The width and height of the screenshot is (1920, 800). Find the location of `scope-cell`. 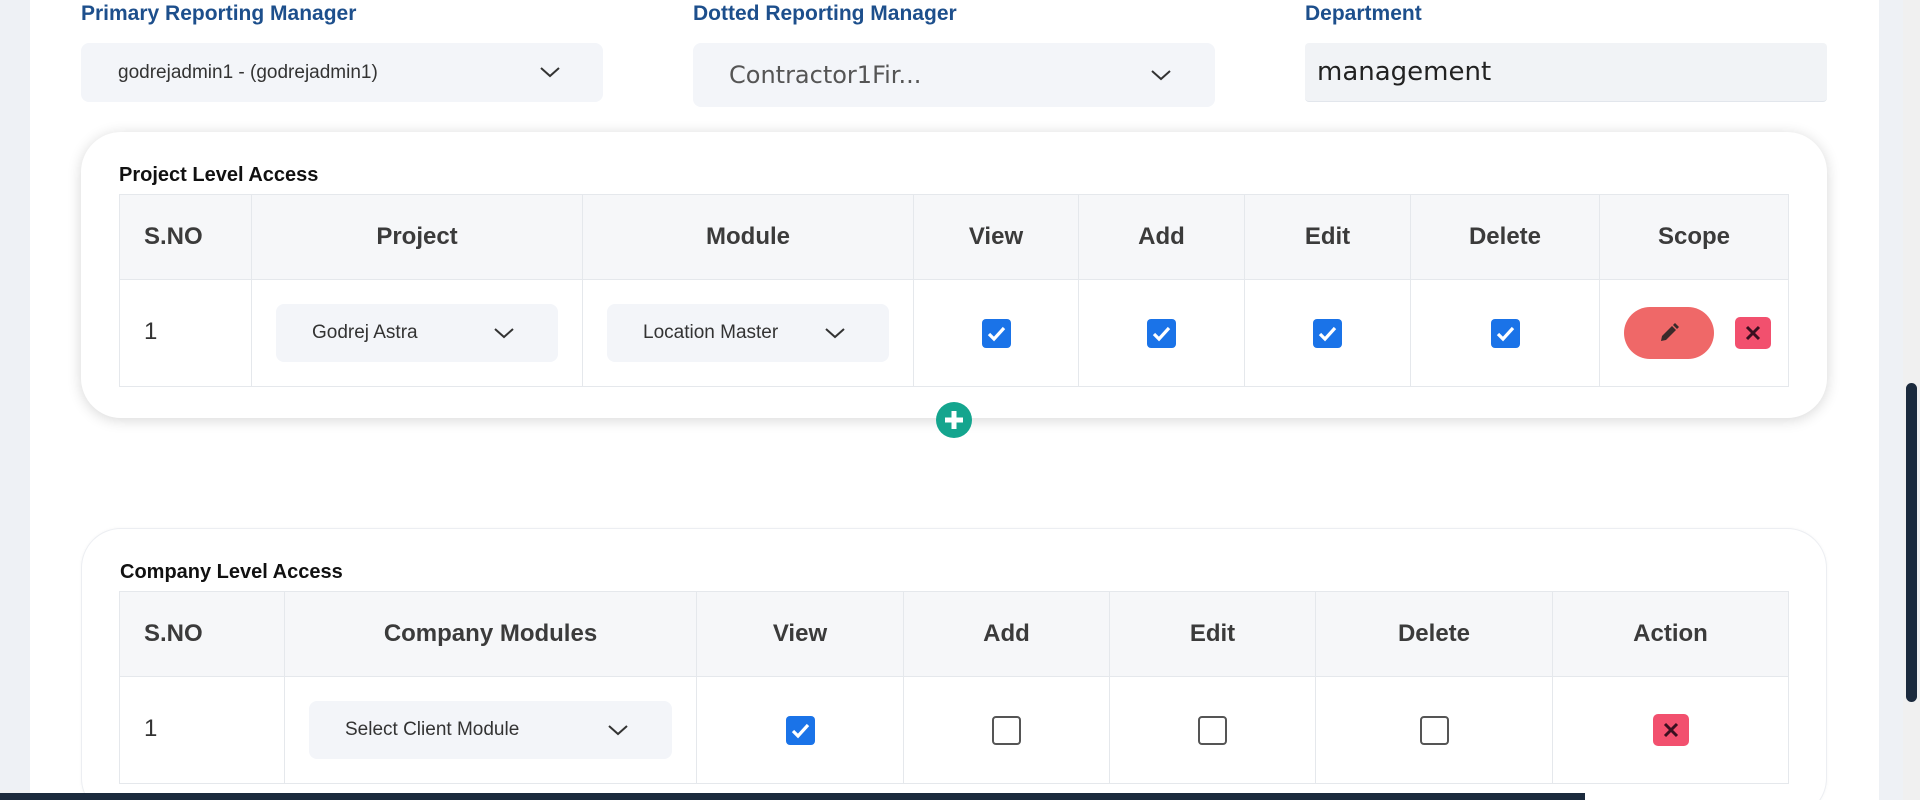

scope-cell is located at coordinates (1694, 333).